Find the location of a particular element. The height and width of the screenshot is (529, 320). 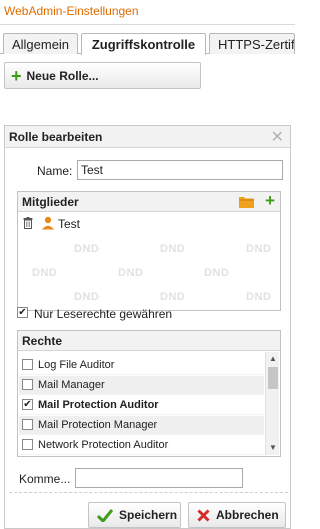

name-label: Name: is located at coordinates (55, 171).